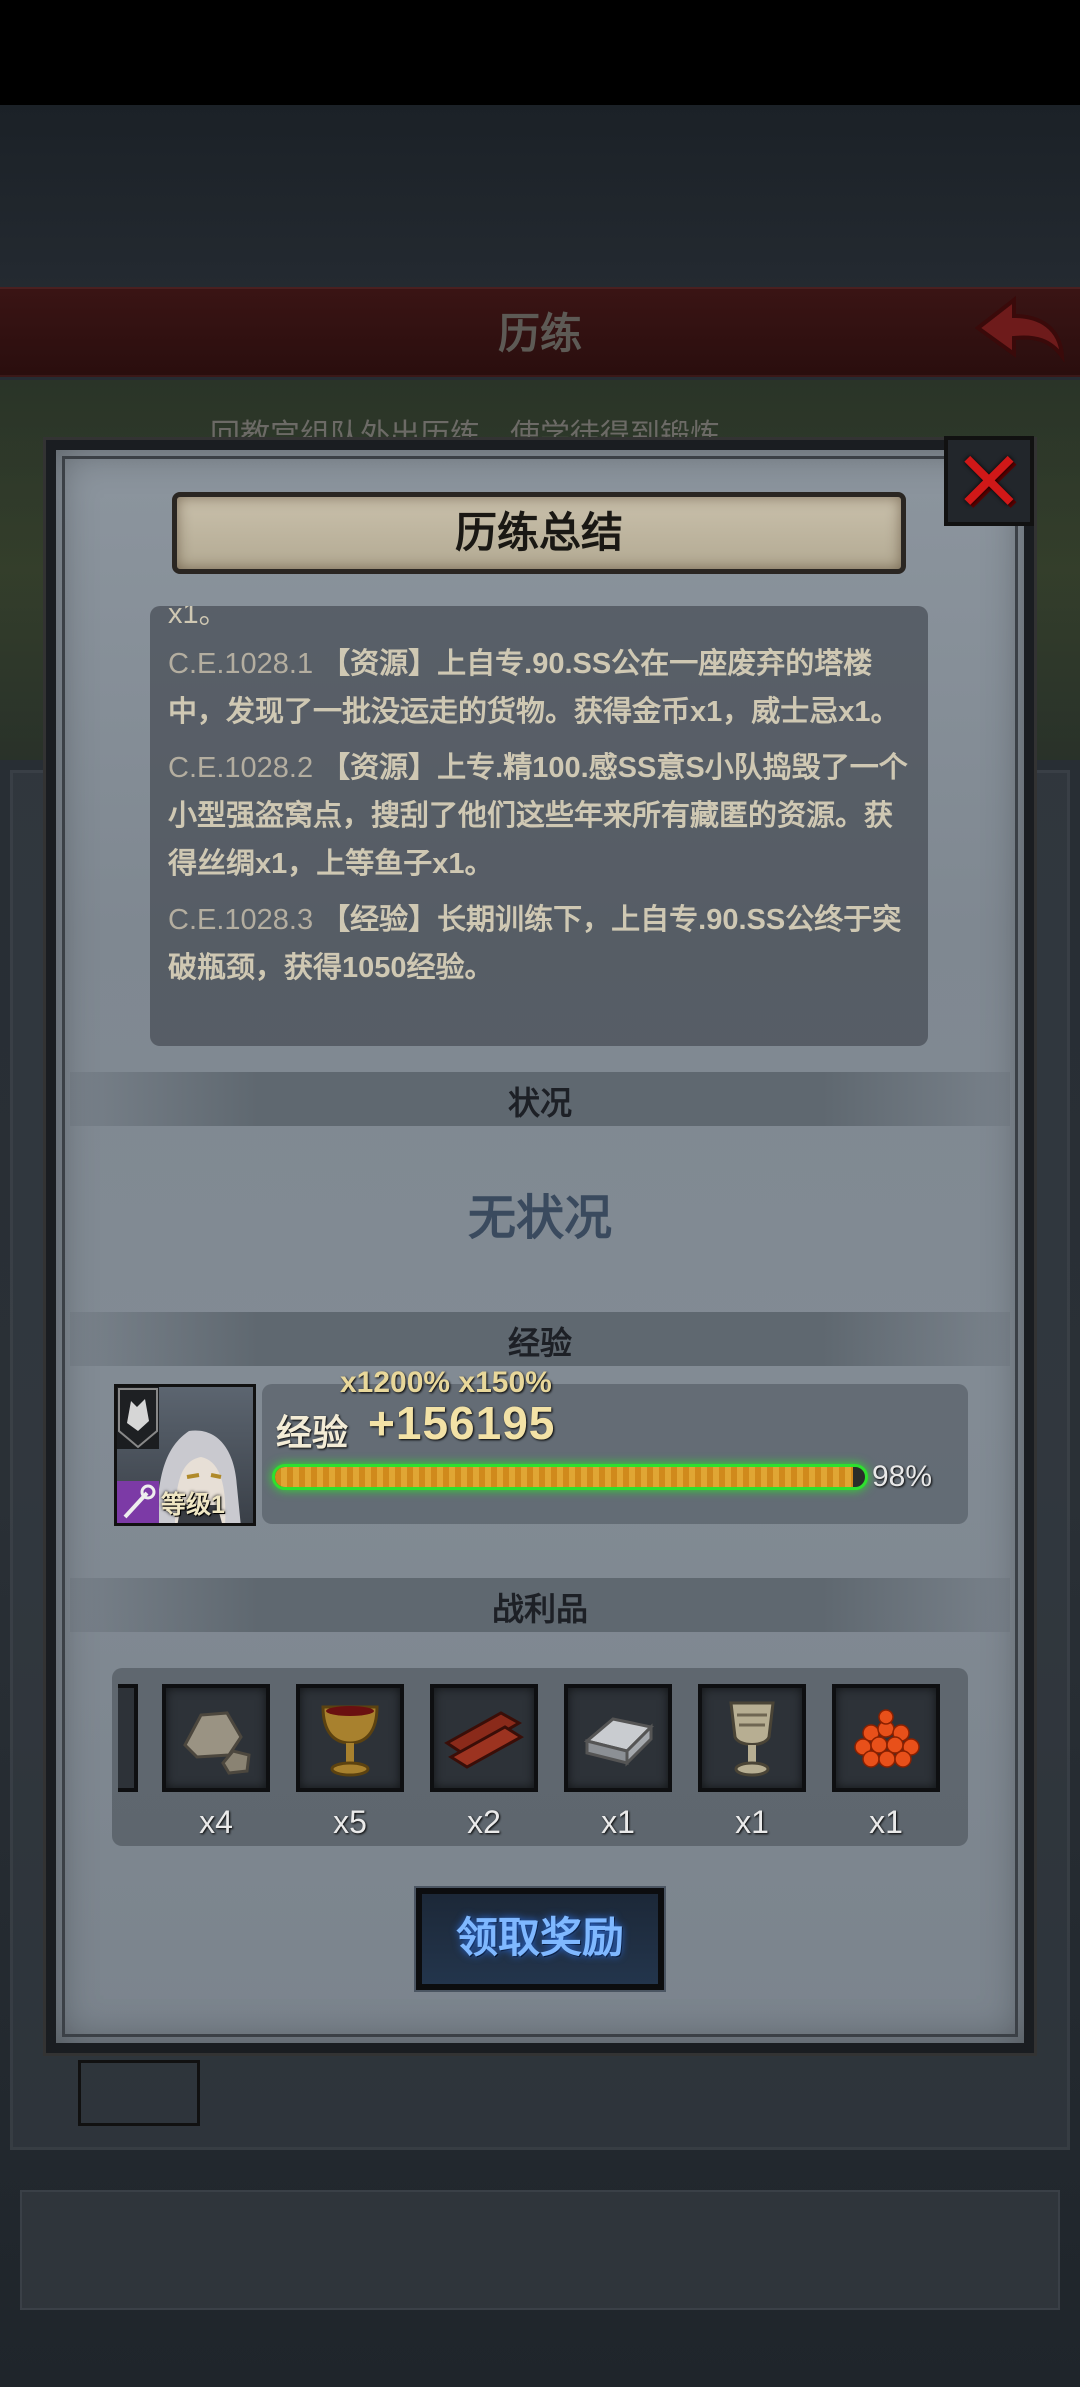  Describe the element at coordinates (193, 1505) in the screenshot. I see `level-badge: 等级1` at that location.